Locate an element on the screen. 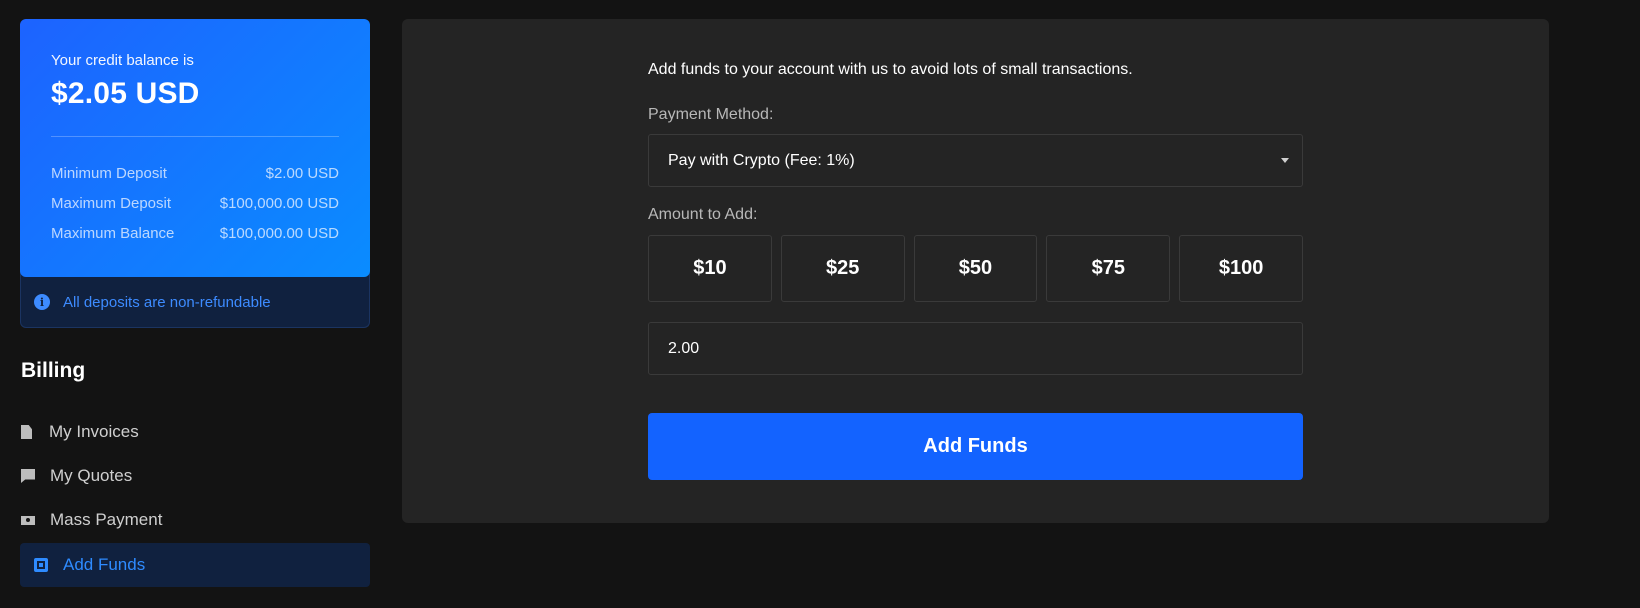 The width and height of the screenshot is (1640, 608). limit-label: Maximum Deposit is located at coordinates (111, 203).